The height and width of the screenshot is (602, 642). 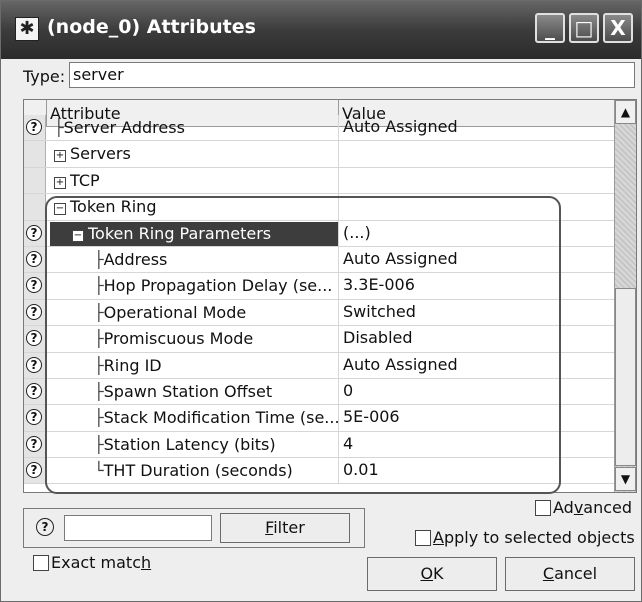 I want to click on table-row: + TCP, so click(x=319, y=181).